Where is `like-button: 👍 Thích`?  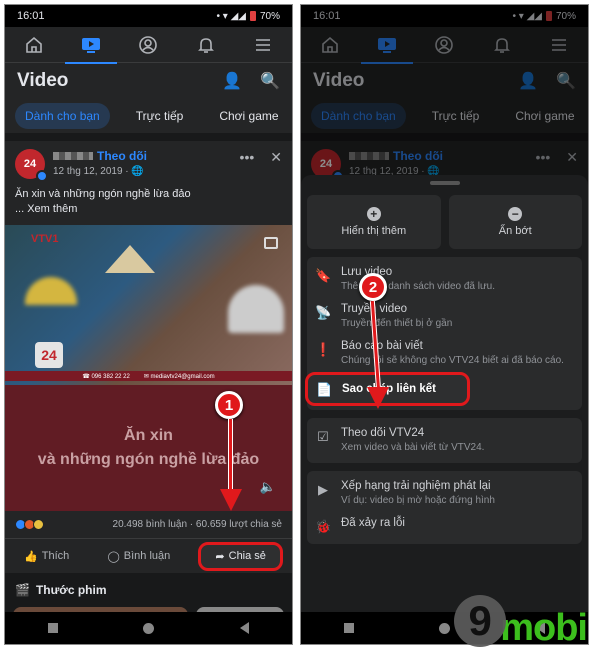 like-button: 👍 Thích is located at coordinates (46, 556).